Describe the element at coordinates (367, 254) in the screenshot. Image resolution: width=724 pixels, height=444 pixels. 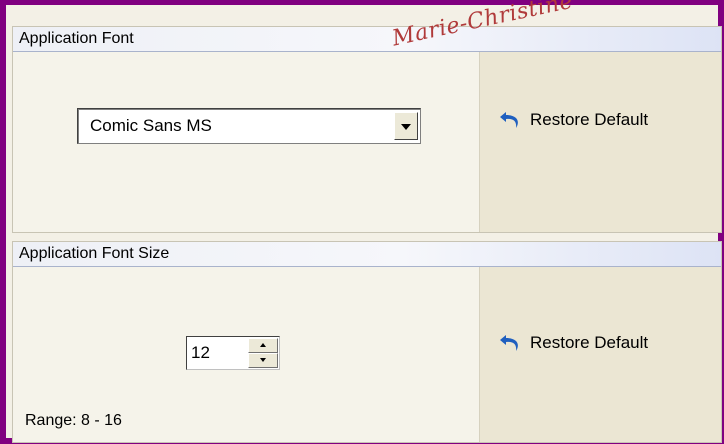
I see `application-font-size-header: Application Font Size` at that location.